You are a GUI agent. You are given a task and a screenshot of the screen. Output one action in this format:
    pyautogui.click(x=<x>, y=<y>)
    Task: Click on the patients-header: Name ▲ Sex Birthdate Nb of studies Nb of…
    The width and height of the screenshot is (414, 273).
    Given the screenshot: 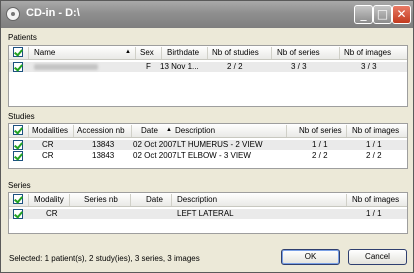 What is the action you would take?
    pyautogui.click(x=208, y=53)
    